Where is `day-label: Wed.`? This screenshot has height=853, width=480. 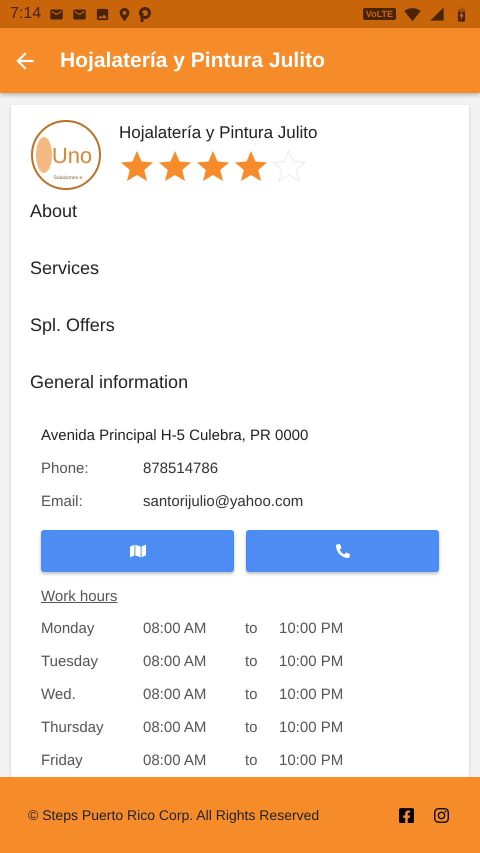 day-label: Wed. is located at coordinates (59, 694).